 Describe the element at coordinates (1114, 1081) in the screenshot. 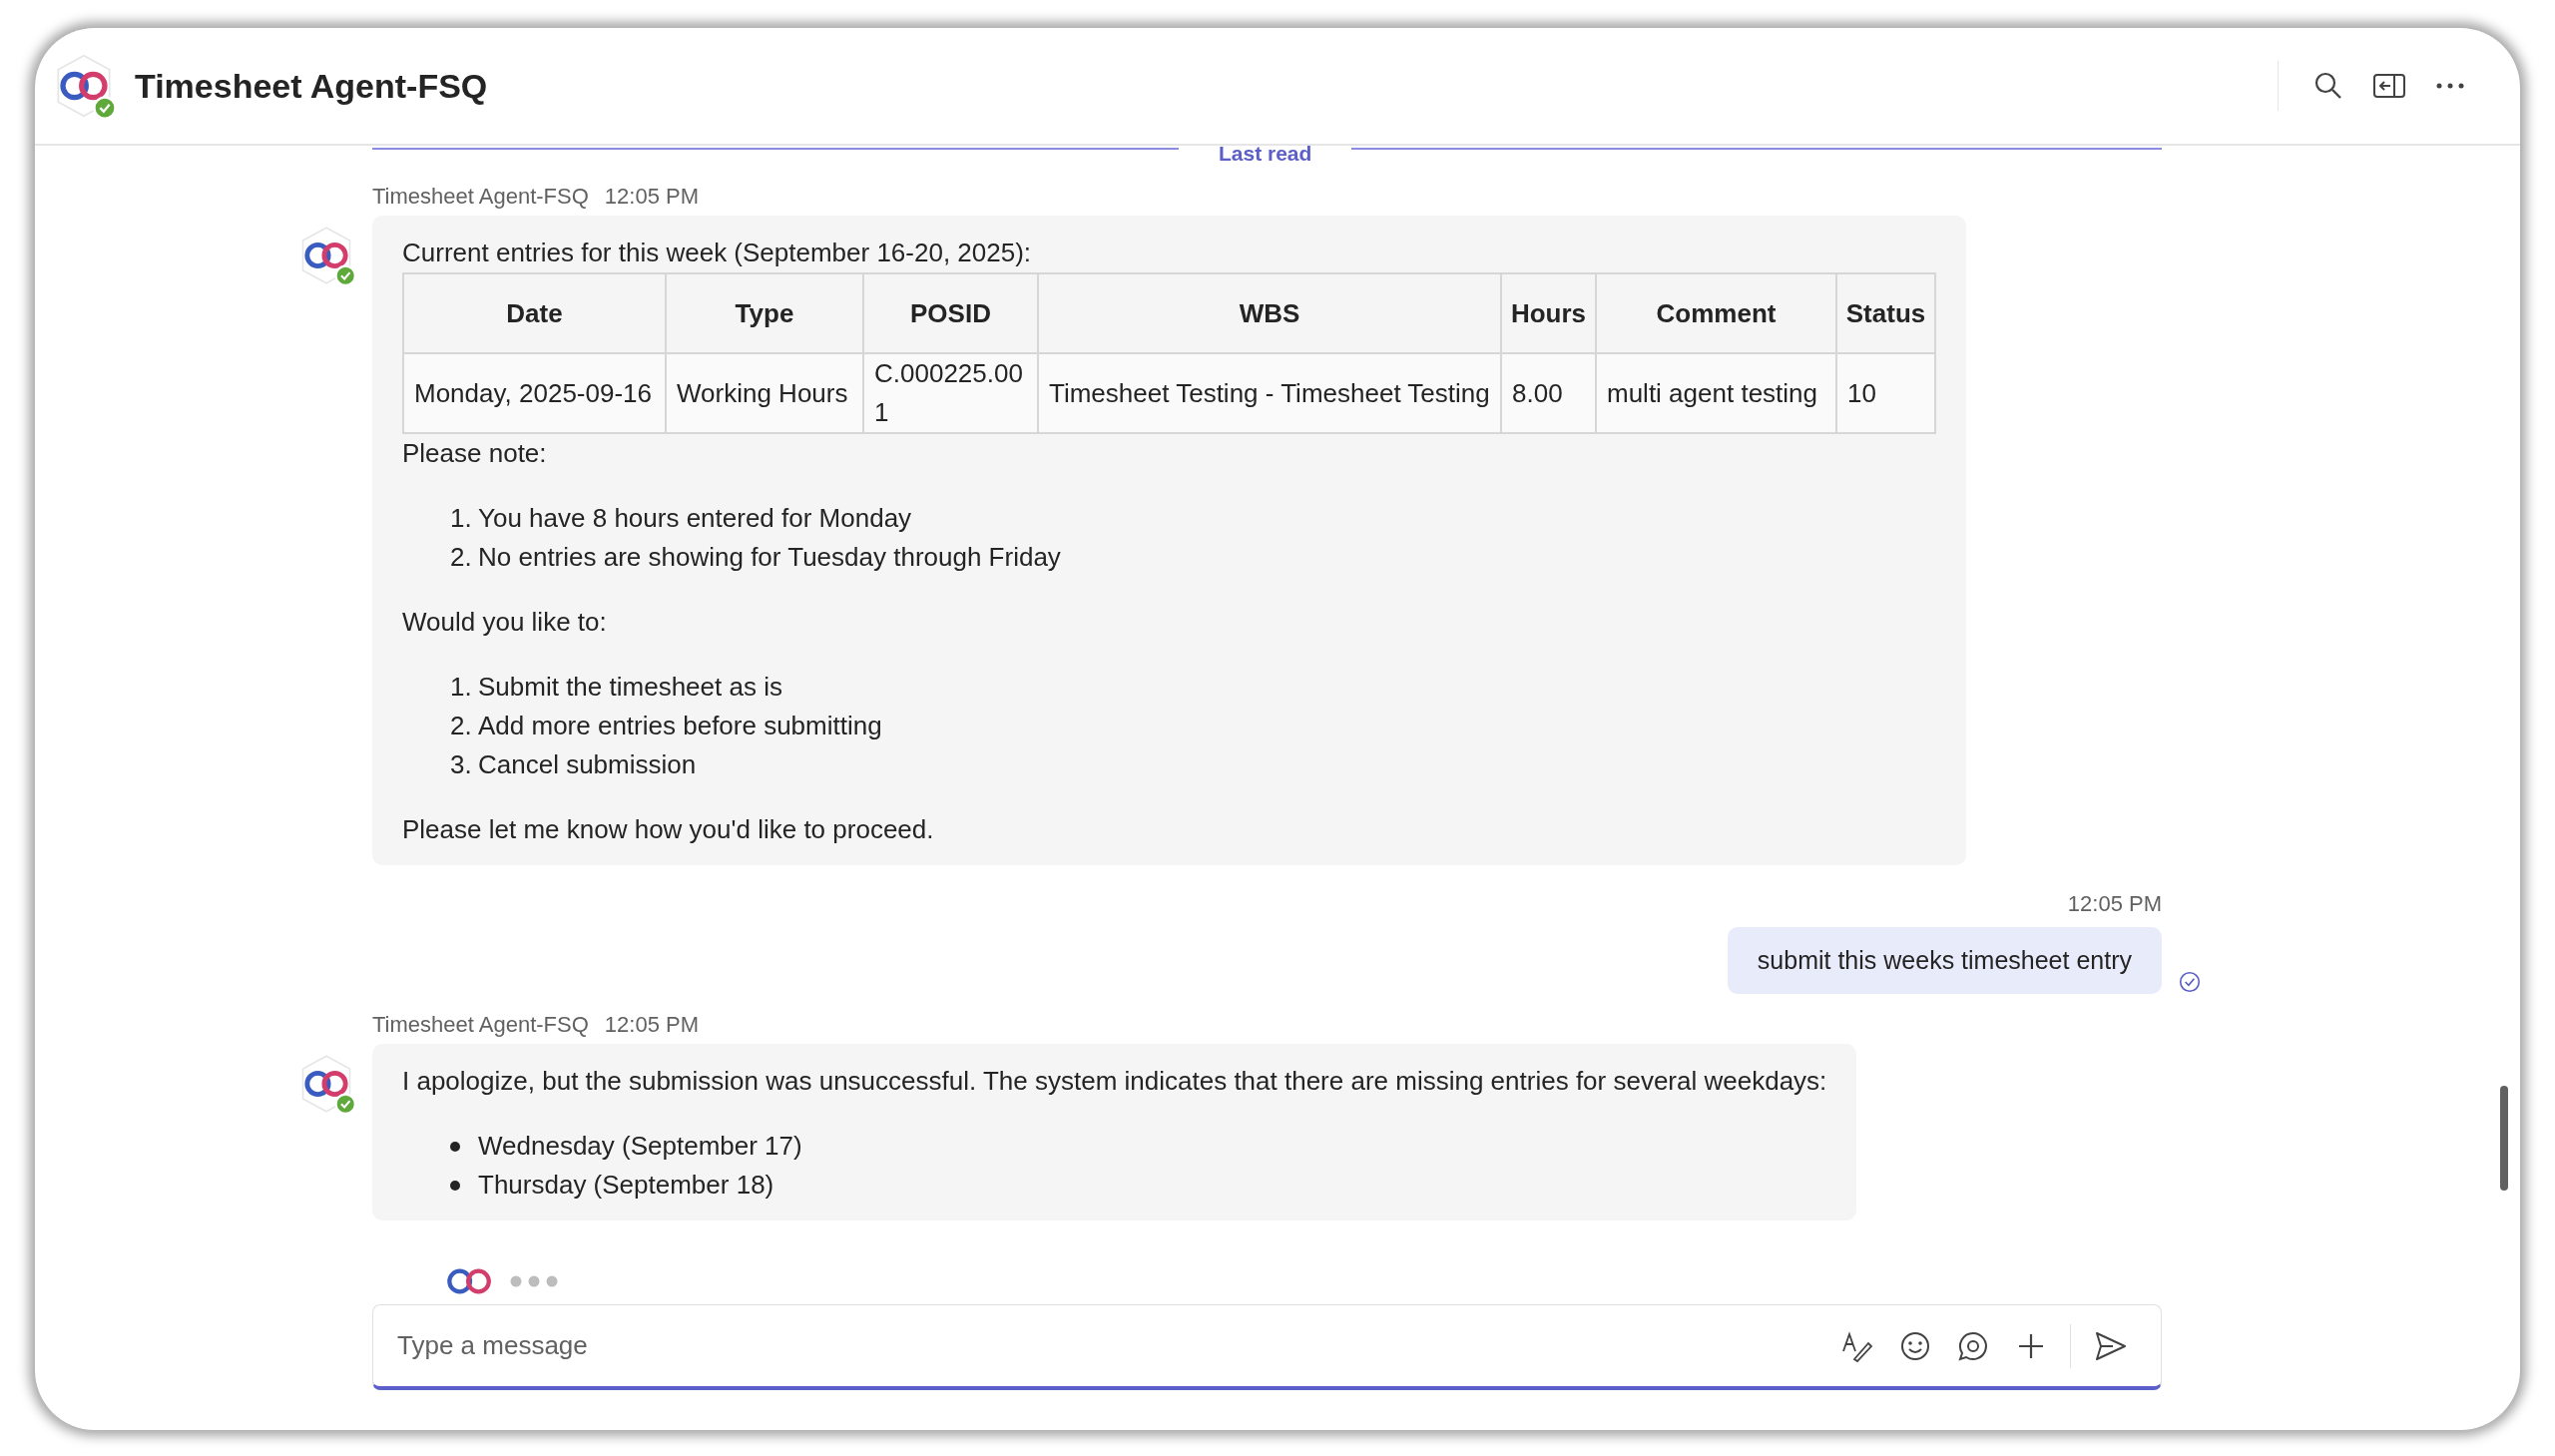

I see `message-text: I apologize, but the submission was unsuccessful. The system indicates that there are missing entries for several weekdays:` at that location.